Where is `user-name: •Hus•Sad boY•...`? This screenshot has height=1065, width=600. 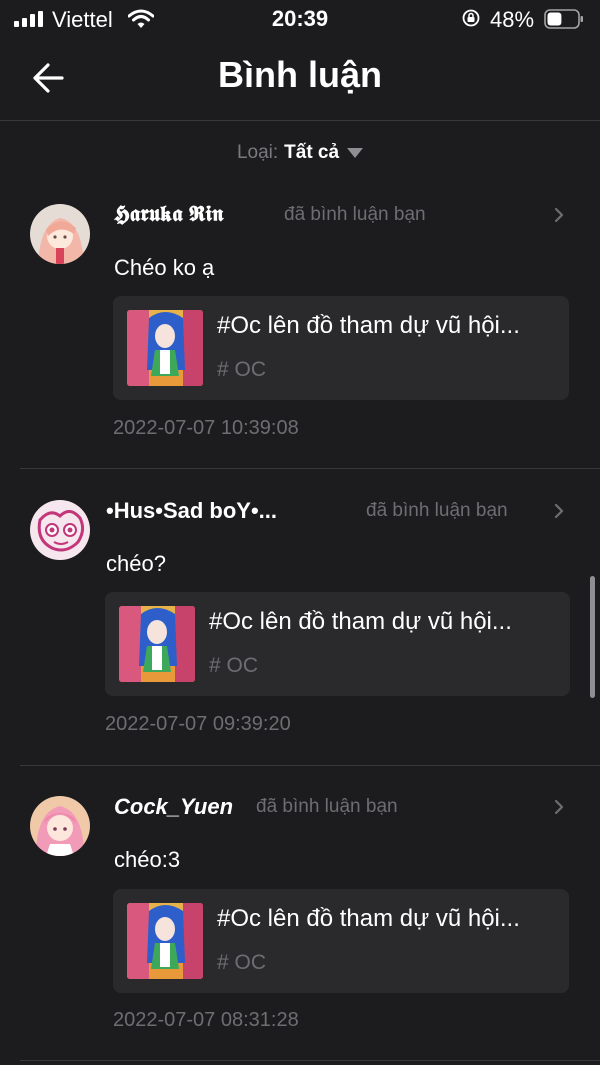
user-name: •Hus•Sad boY•... is located at coordinates (191, 511).